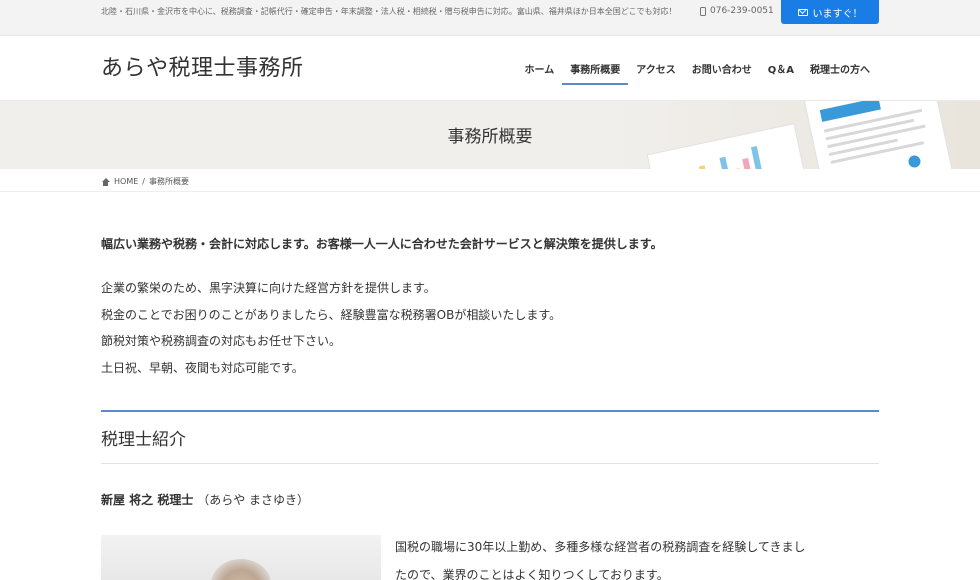 The height and width of the screenshot is (580, 980). What do you see at coordinates (722, 68) in the screenshot?
I see `nav-item-contact: お問い合わせ` at bounding box center [722, 68].